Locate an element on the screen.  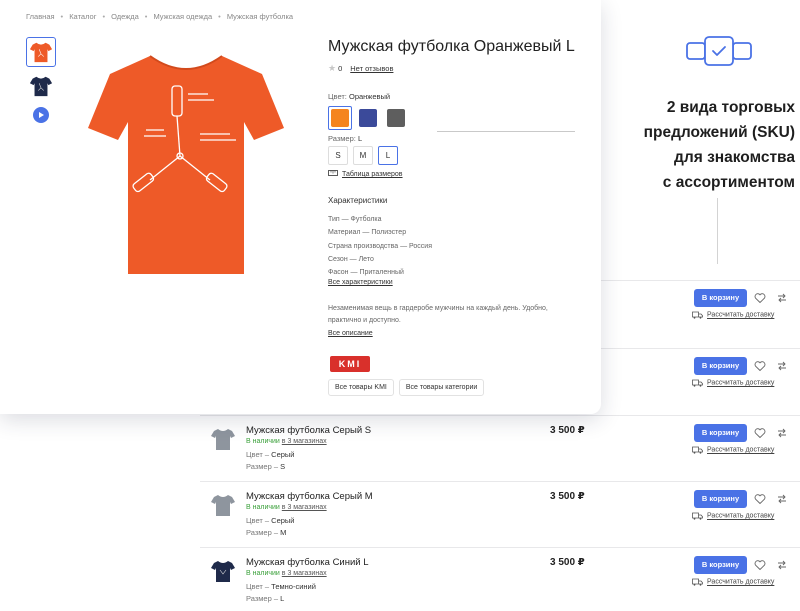
gallery-thumbnails is located at coordinates (41, 80).